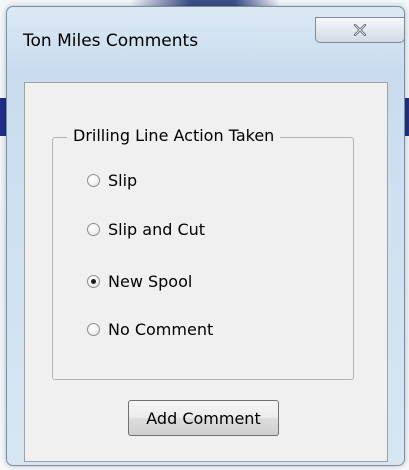  What do you see at coordinates (161, 329) in the screenshot?
I see `radio-label: No Comment` at bounding box center [161, 329].